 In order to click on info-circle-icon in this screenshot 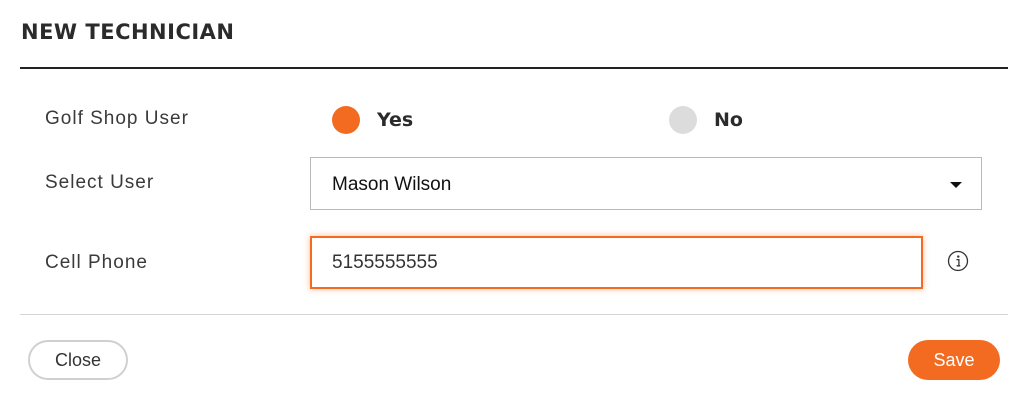, I will do `click(958, 261)`.